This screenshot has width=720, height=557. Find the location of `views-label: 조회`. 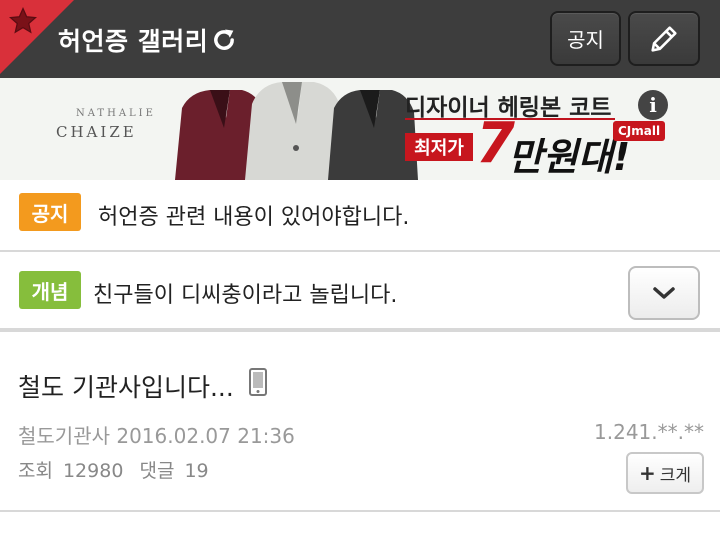

views-label: 조회 is located at coordinates (35, 471).